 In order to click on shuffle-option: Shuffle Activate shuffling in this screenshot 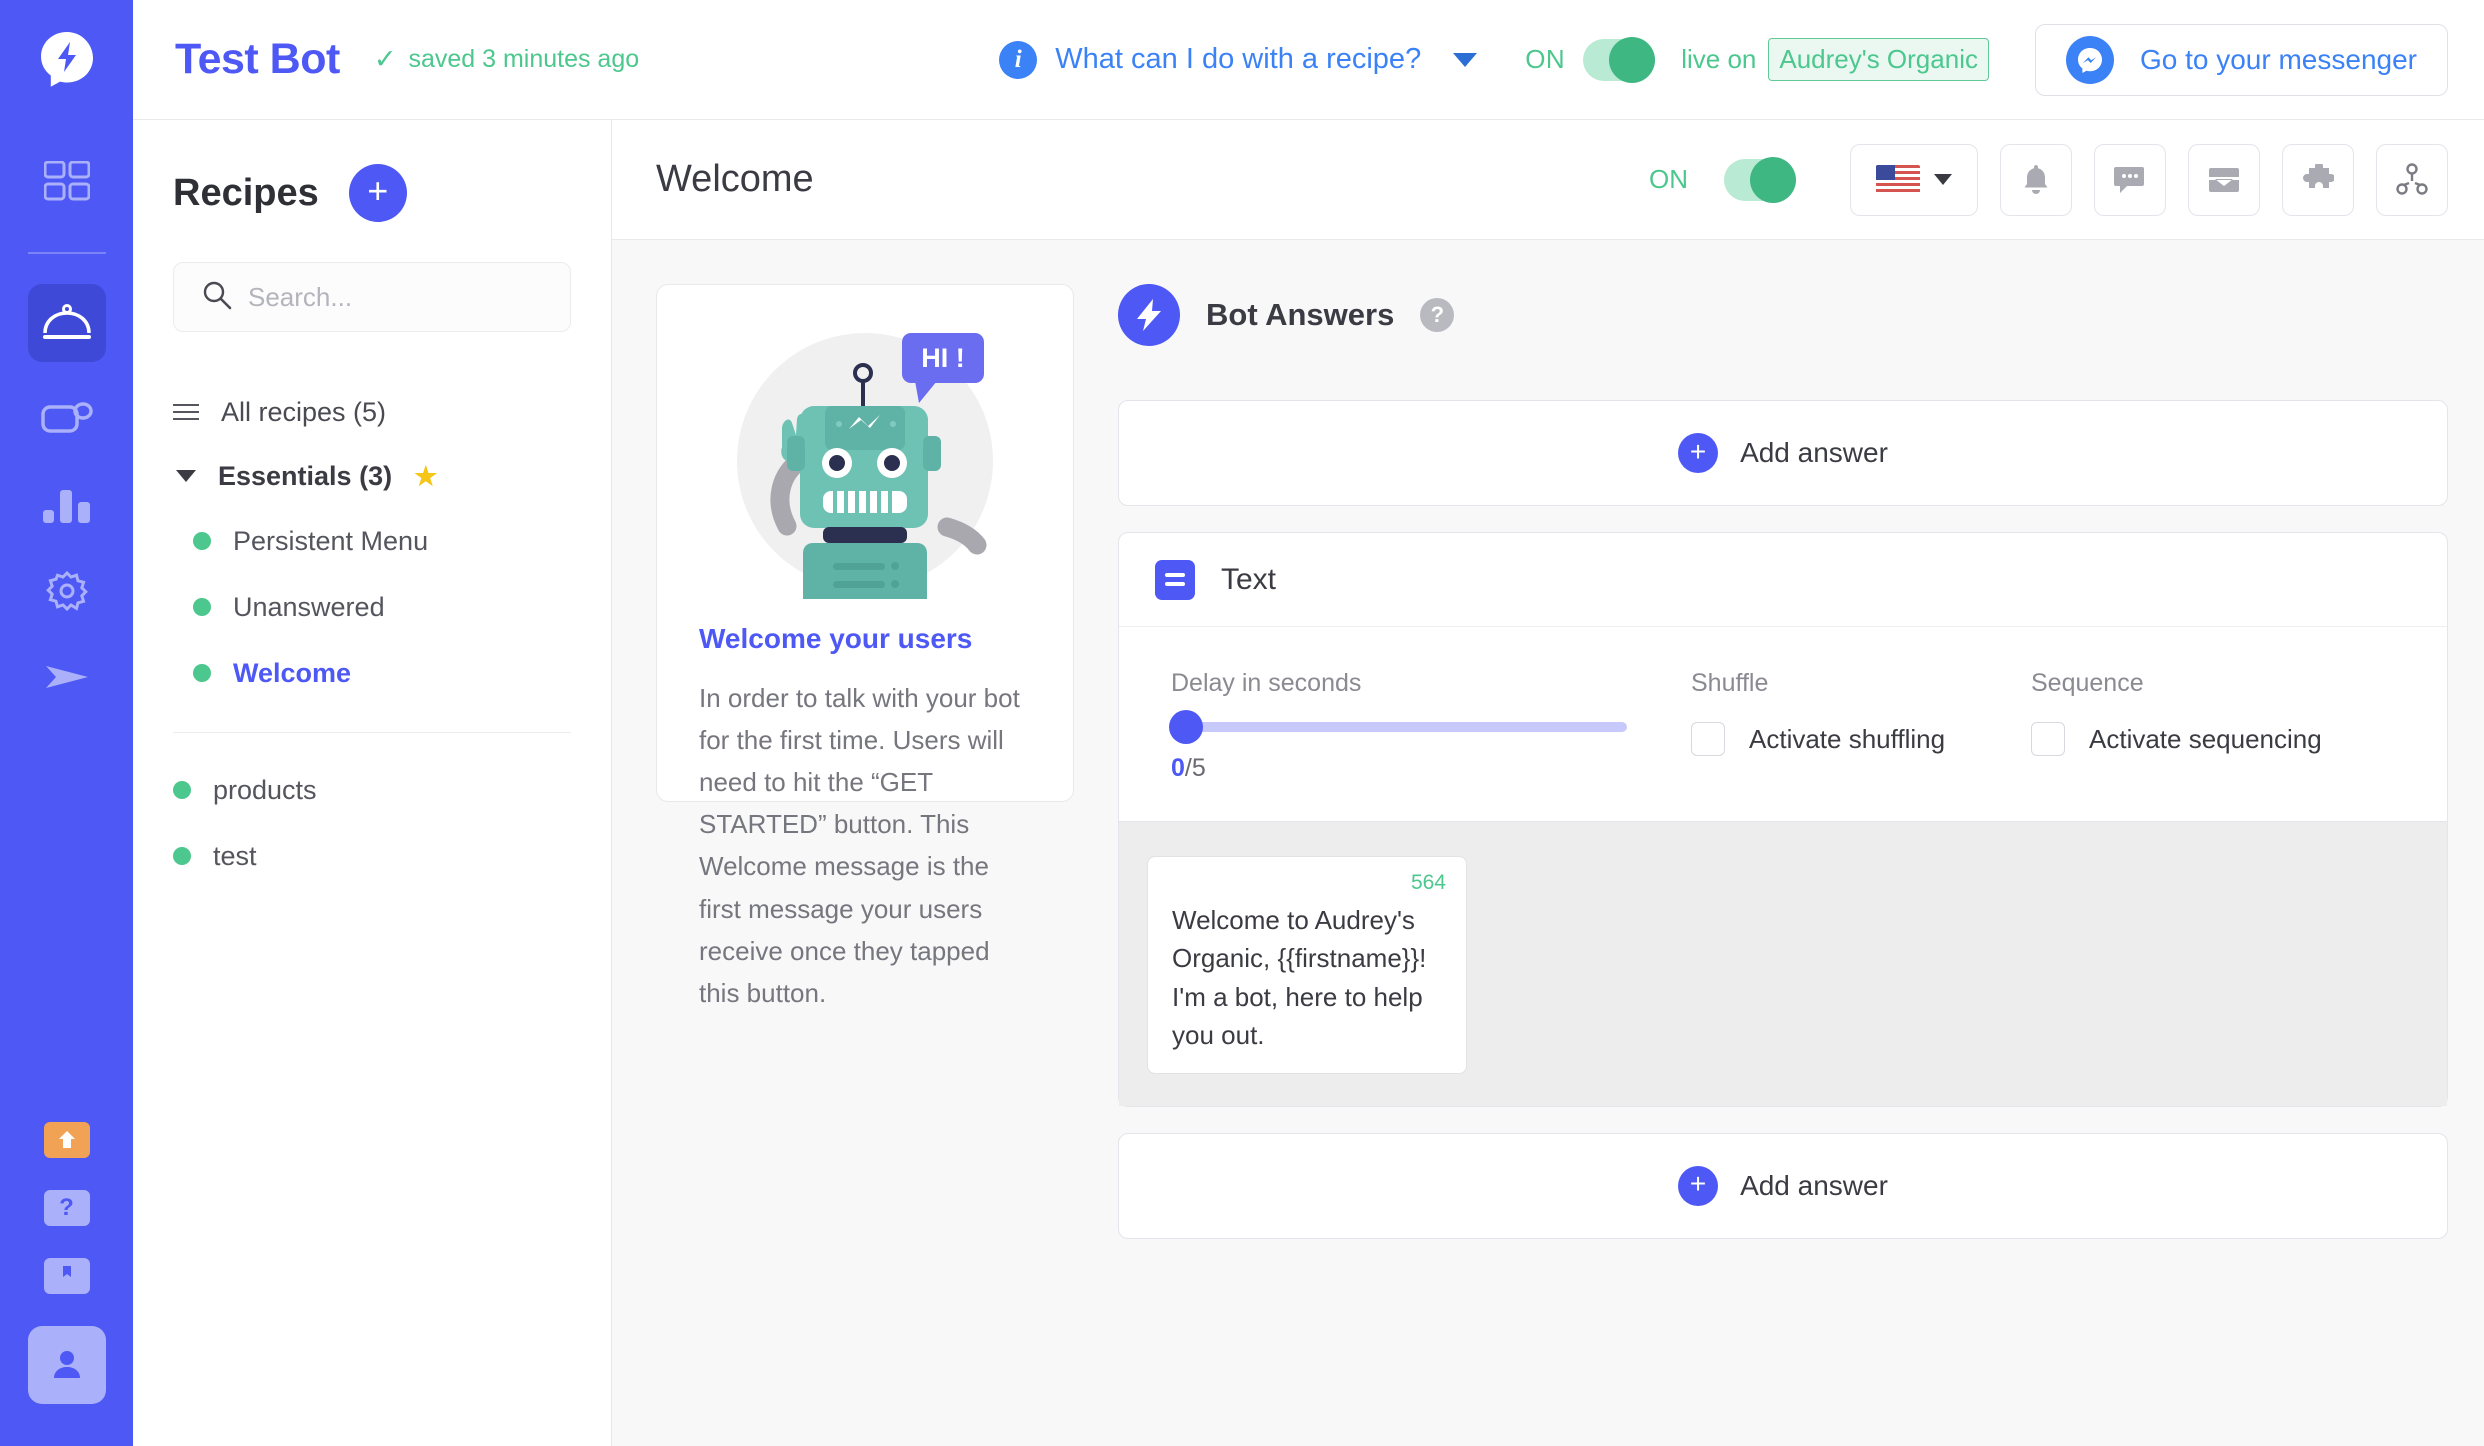, I will do `click(1861, 726)`.